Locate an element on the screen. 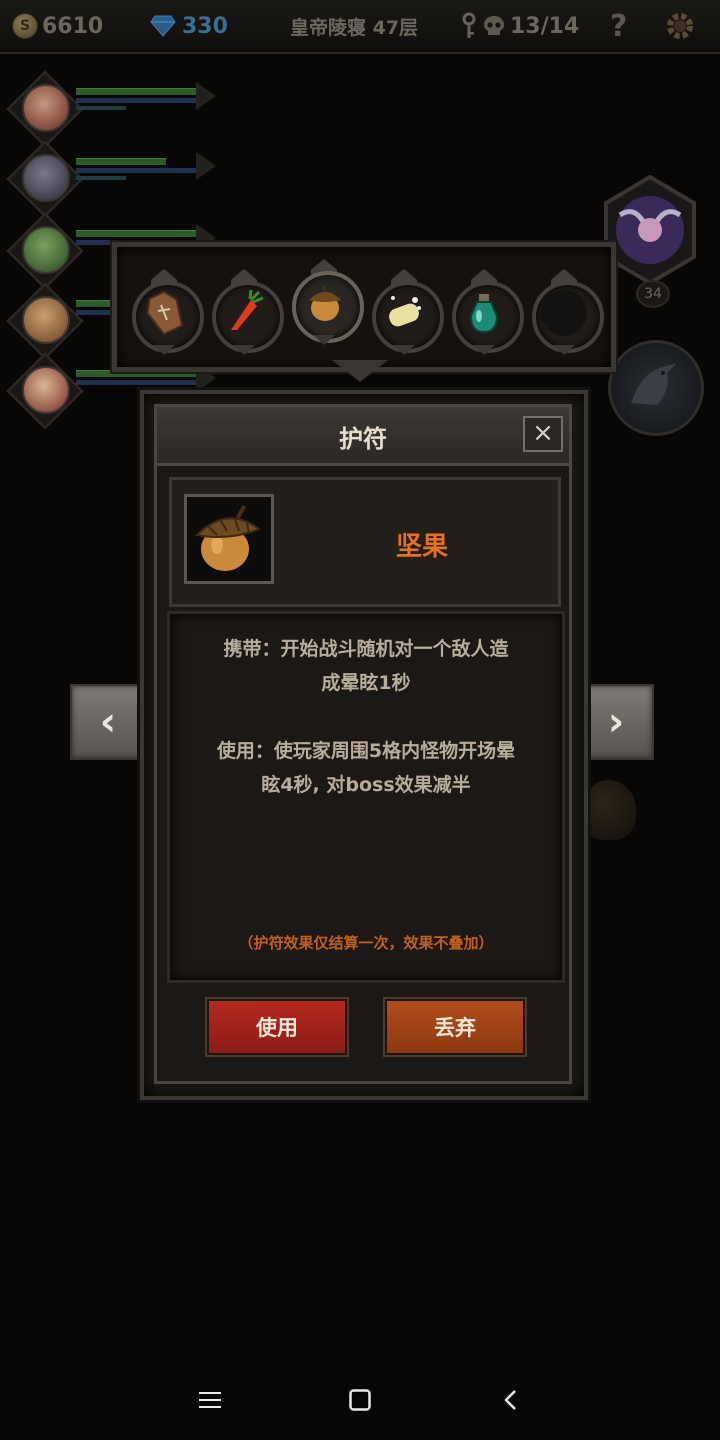  item-header: 坚果 is located at coordinates (365, 542).